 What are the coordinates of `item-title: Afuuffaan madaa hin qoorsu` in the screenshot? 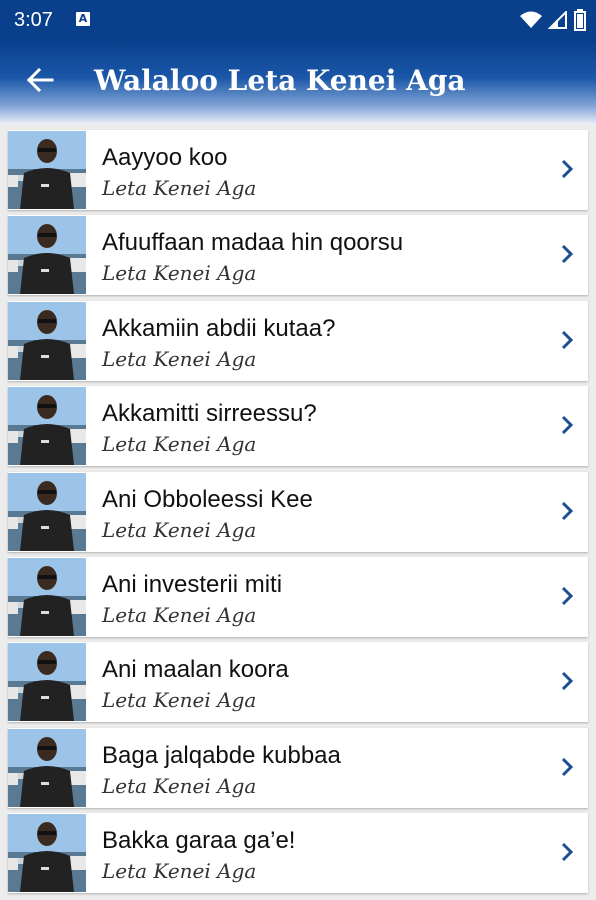 It's located at (253, 243).